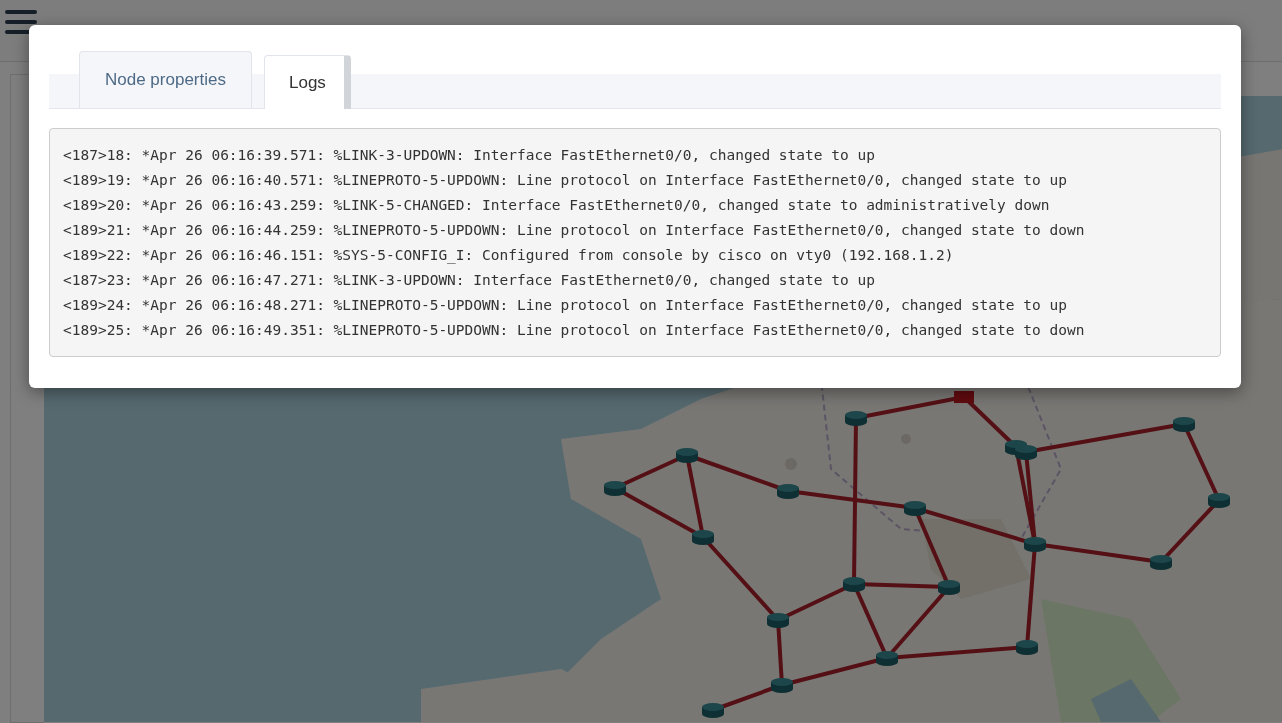 The width and height of the screenshot is (1282, 723). Describe the element at coordinates (565, 180) in the screenshot. I see `log-line: <189>19: *Apr 26 06:16:40.571: %LINEPROTO-5-UPDOWN: Line protocol on Interface FastEthernet0/0, changed state to up` at that location.